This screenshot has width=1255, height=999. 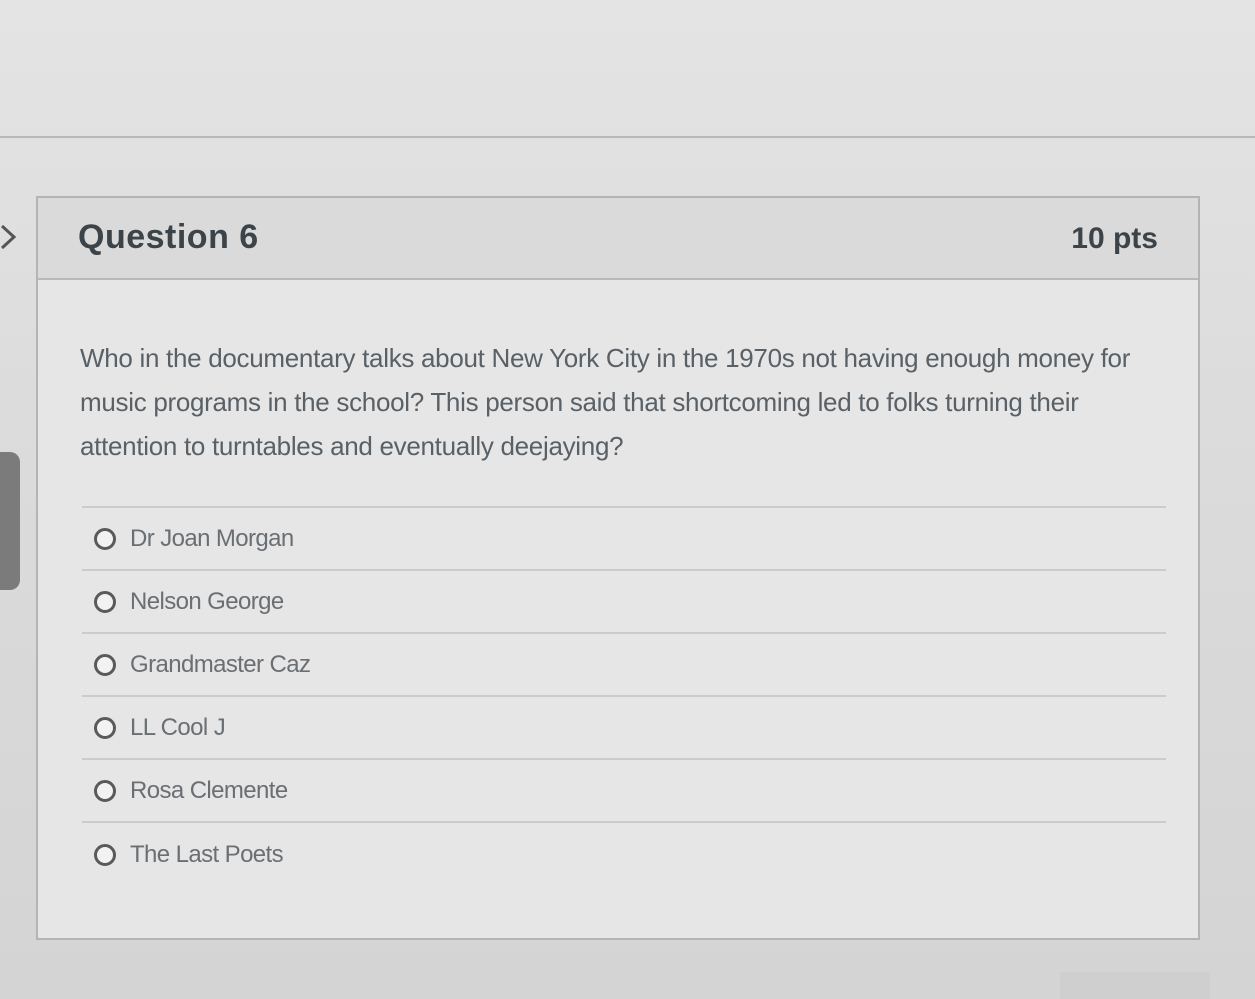 What do you see at coordinates (207, 854) in the screenshot?
I see `answer-label: The Last Poets` at bounding box center [207, 854].